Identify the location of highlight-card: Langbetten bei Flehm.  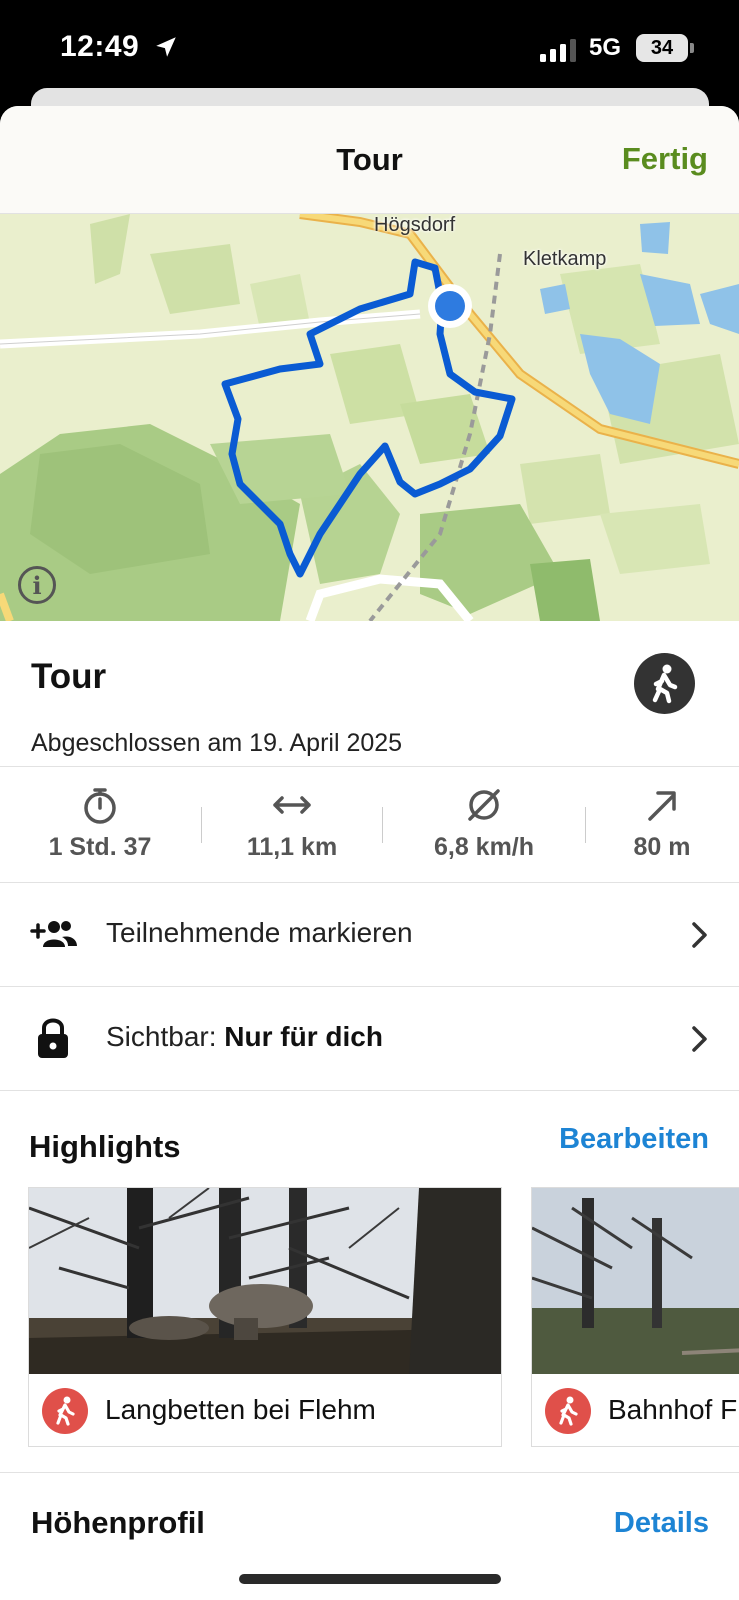
(265, 1317).